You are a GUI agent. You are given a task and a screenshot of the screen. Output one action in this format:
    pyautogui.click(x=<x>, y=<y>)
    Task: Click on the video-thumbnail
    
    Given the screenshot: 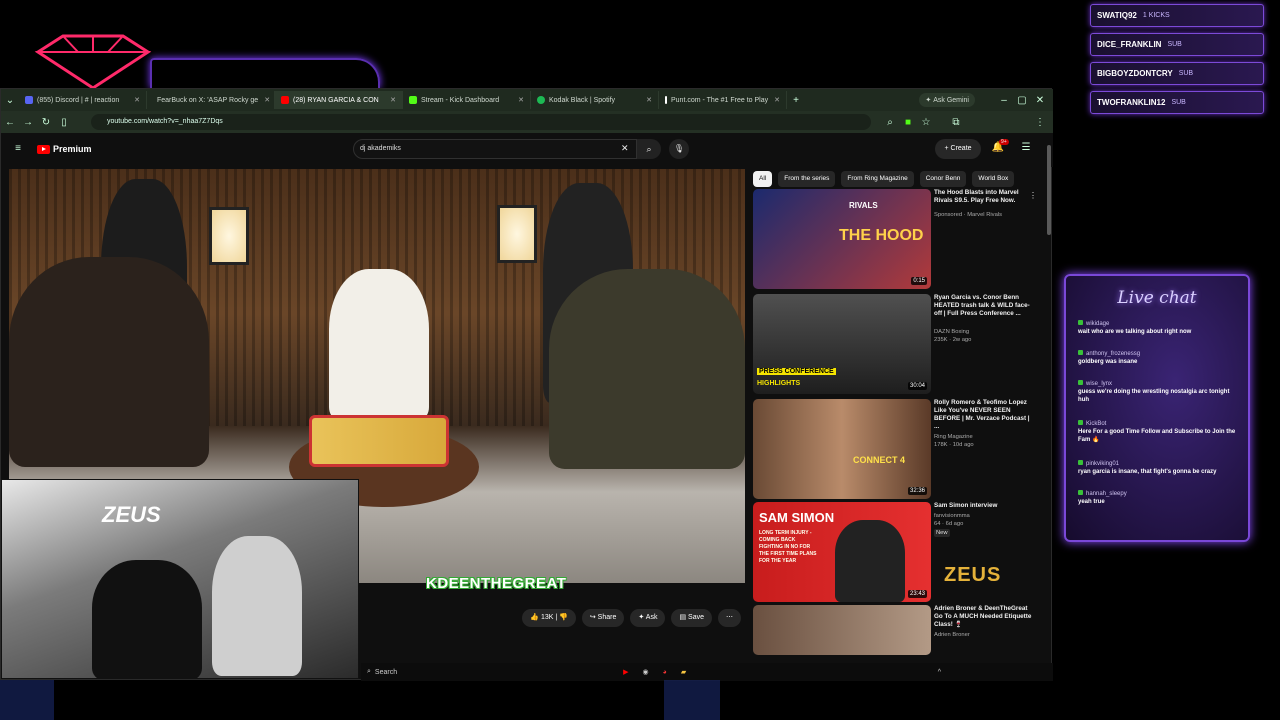 What is the action you would take?
    pyautogui.click(x=842, y=630)
    